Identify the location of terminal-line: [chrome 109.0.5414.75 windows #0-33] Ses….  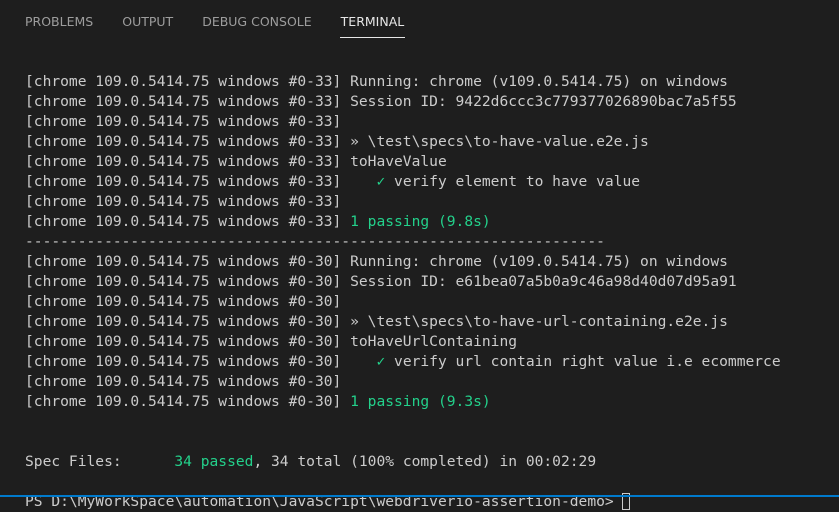
(432, 102).